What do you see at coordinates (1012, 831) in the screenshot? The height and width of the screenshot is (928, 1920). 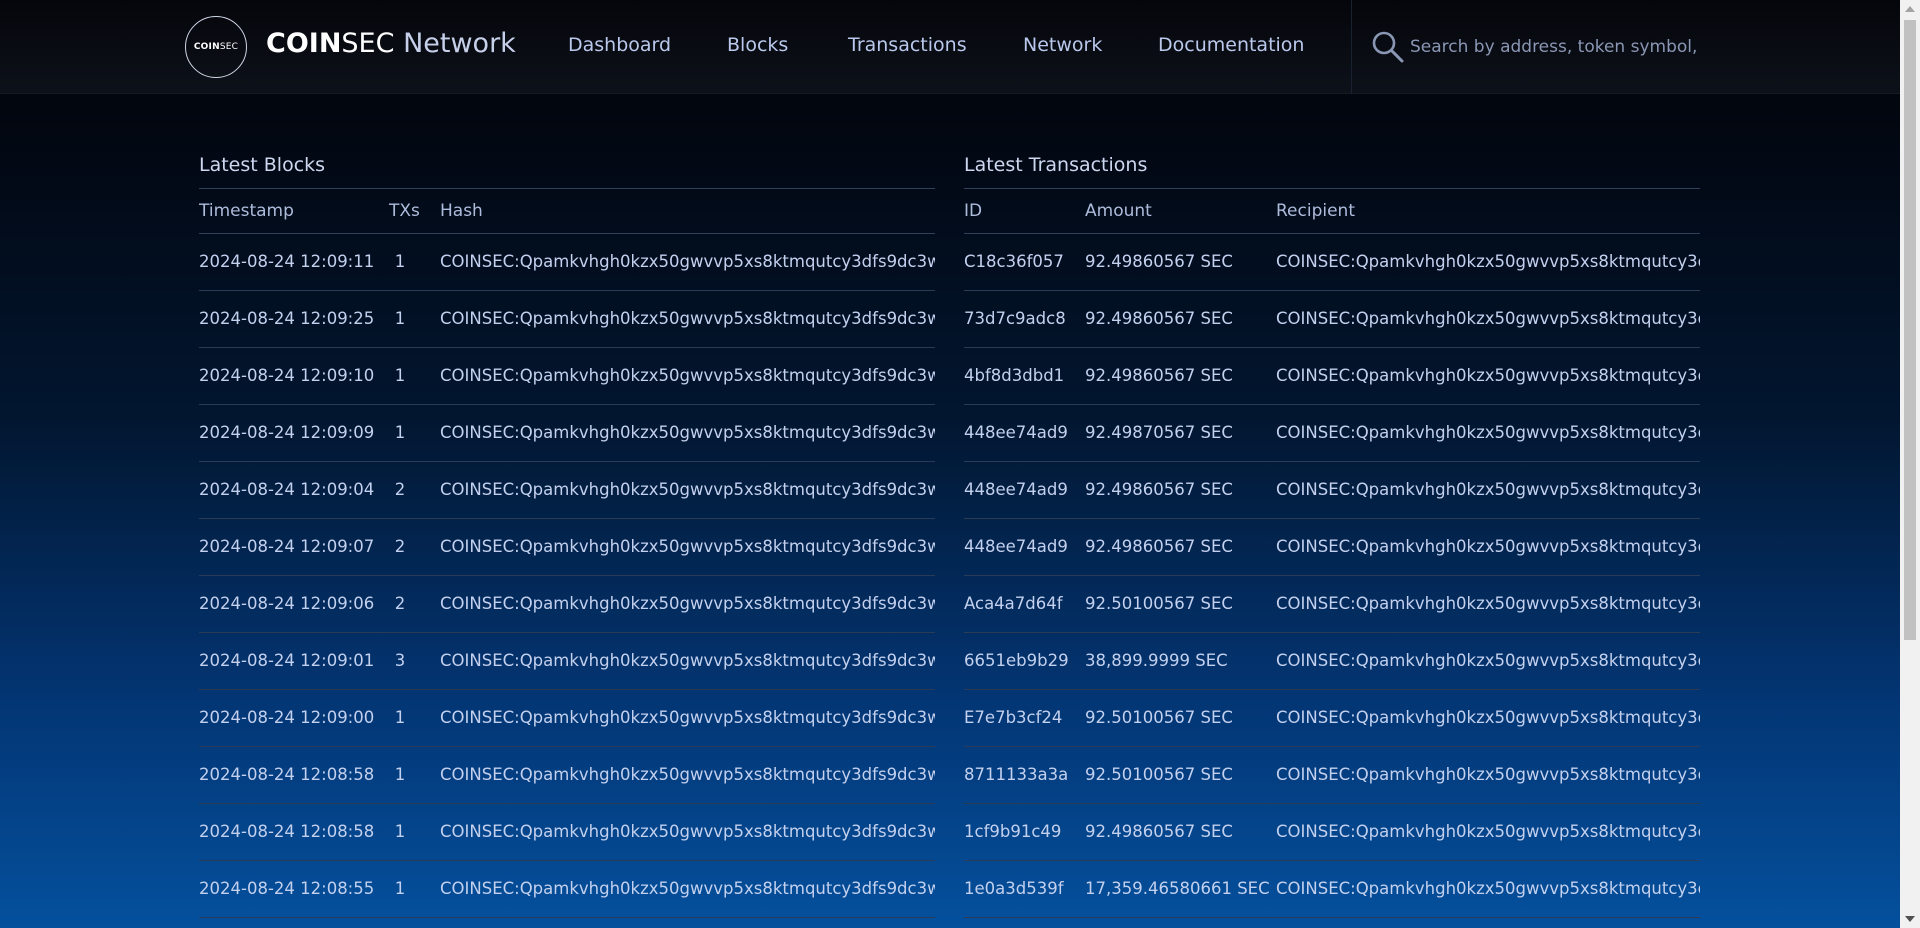 I see `tx-id-link: 1cf9b91c49` at bounding box center [1012, 831].